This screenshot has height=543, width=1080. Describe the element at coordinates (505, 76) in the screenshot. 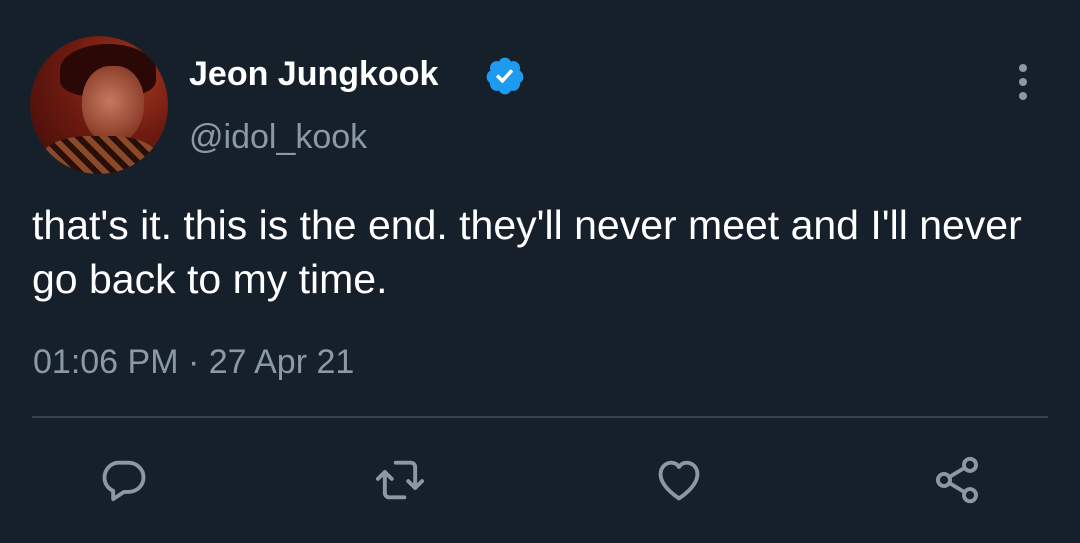

I see `verified-badge-icon` at that location.